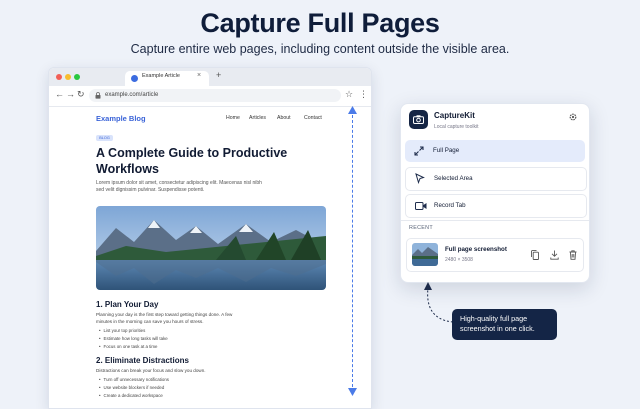 The height and width of the screenshot is (409, 640). I want to click on list-item: Turn off unnecessary notifications, so click(134, 379).